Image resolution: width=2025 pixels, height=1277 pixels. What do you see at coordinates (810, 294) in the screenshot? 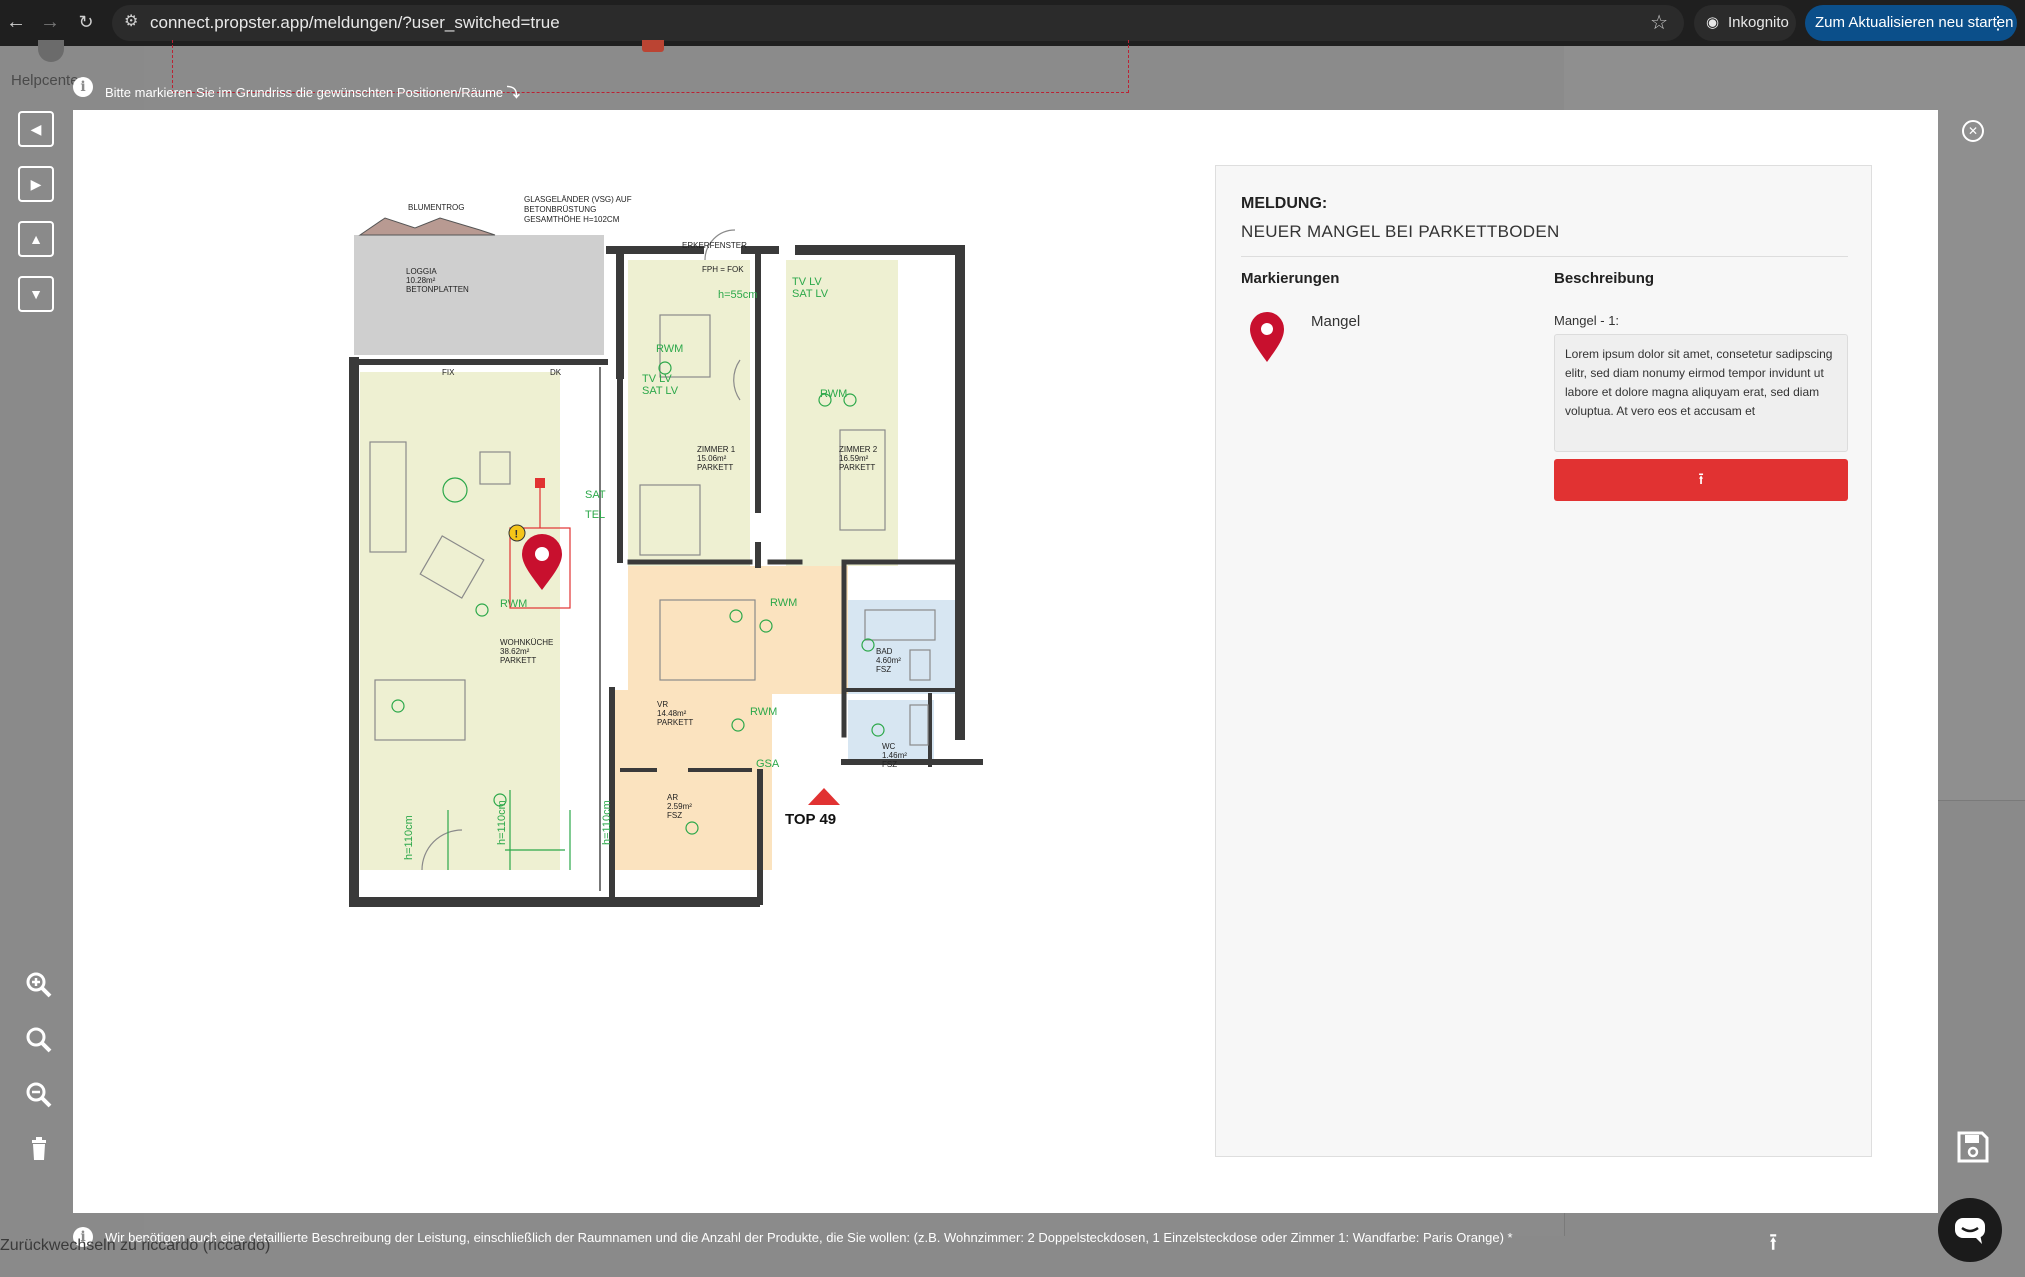
I see `plan-label-satlv-2: SAT LV` at bounding box center [810, 294].